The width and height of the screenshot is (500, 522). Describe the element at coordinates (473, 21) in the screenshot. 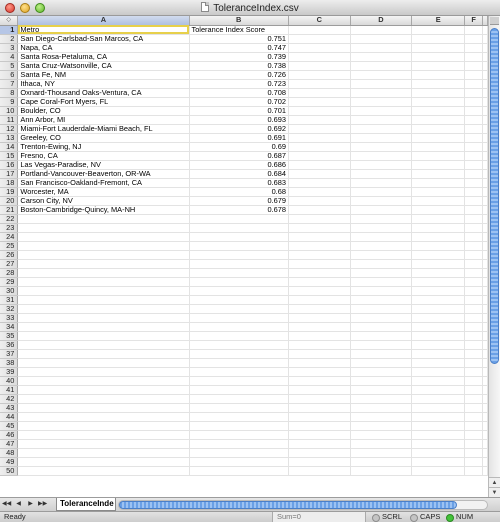

I see `column-header-f: F` at that location.